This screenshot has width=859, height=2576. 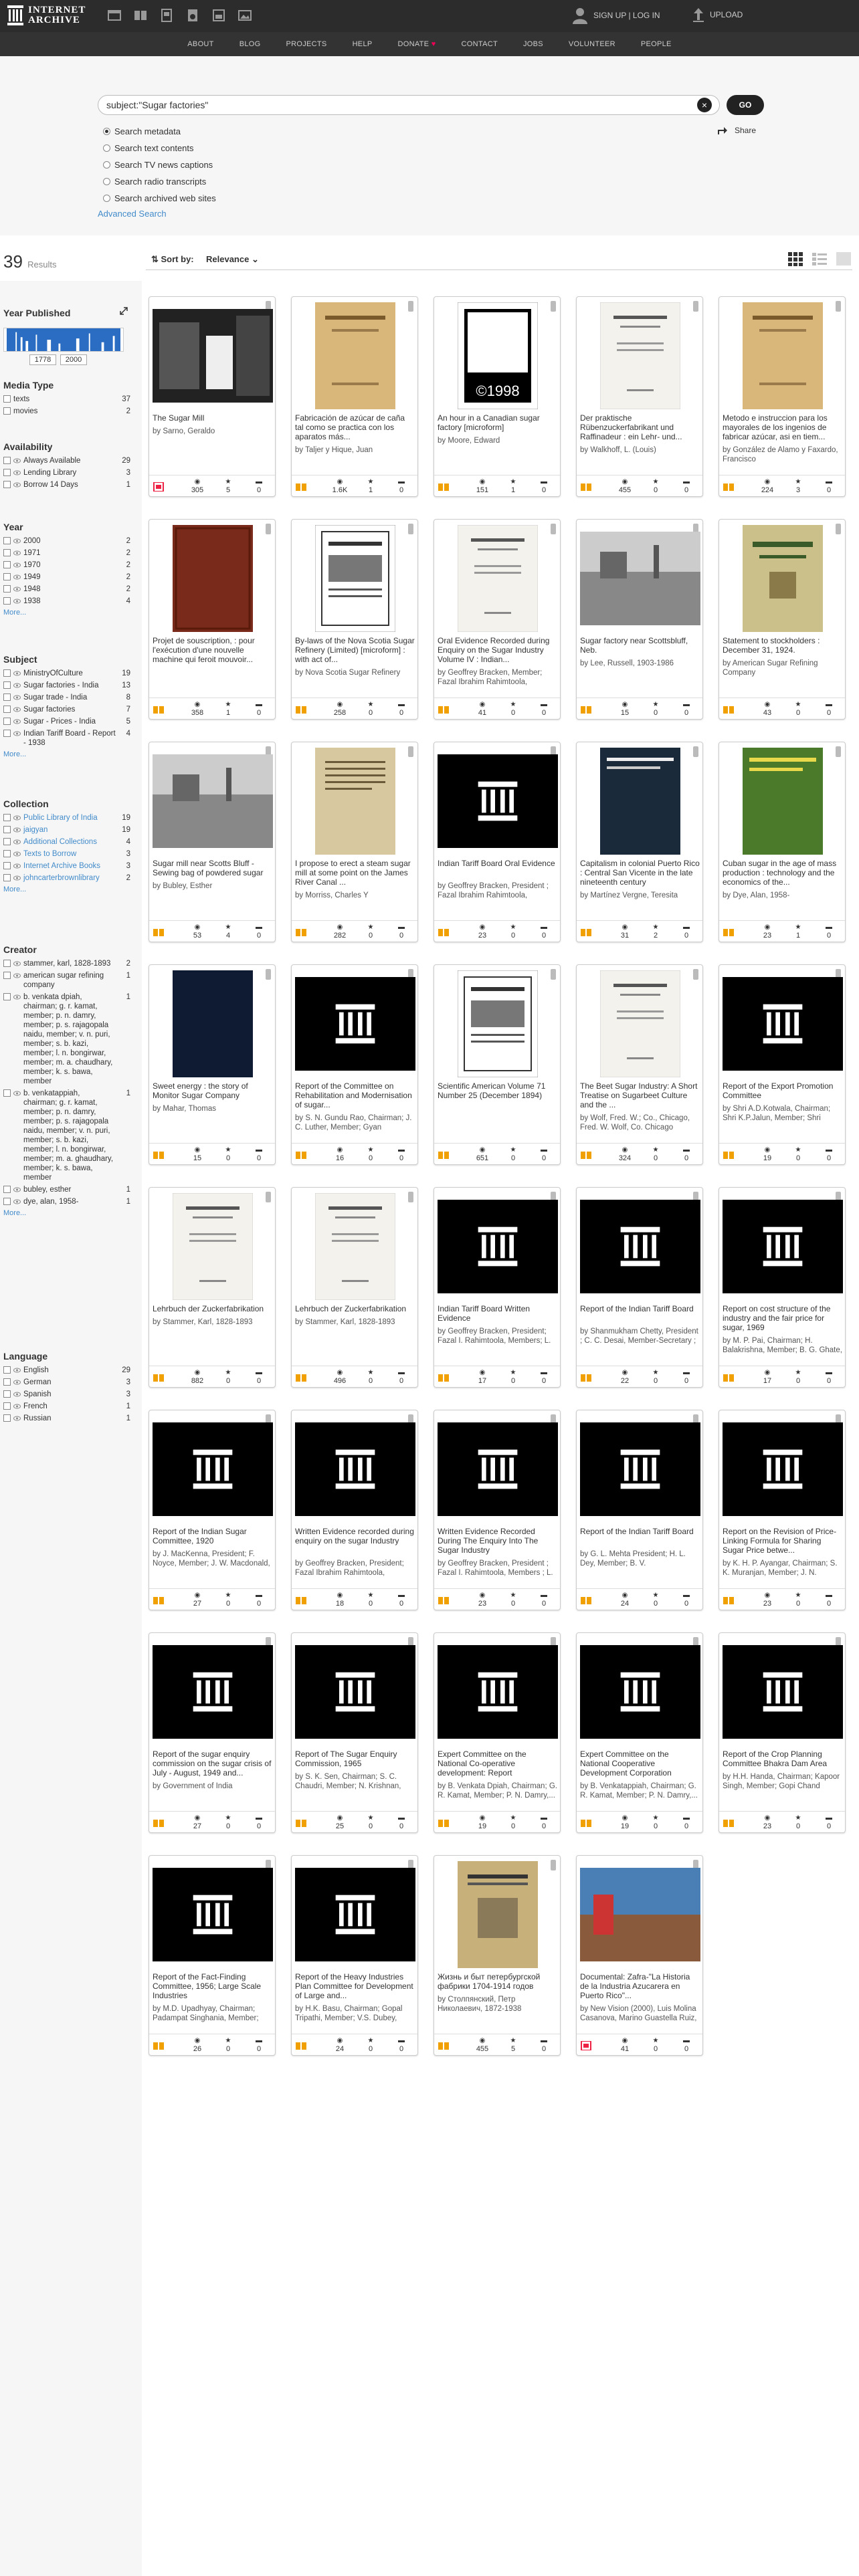 I want to click on software-icon, so click(x=218, y=15).